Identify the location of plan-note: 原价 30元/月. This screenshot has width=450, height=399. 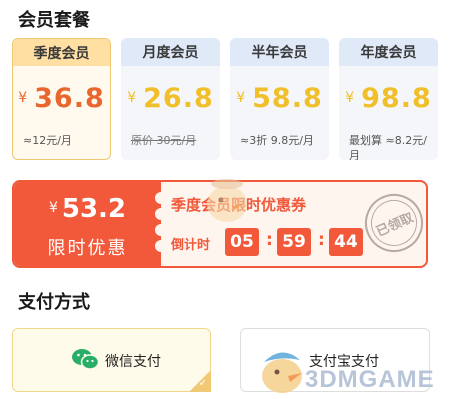
(173, 140).